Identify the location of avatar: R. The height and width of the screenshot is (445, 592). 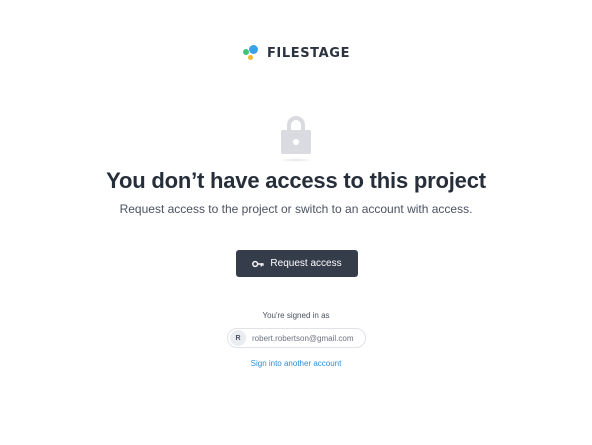
(238, 338).